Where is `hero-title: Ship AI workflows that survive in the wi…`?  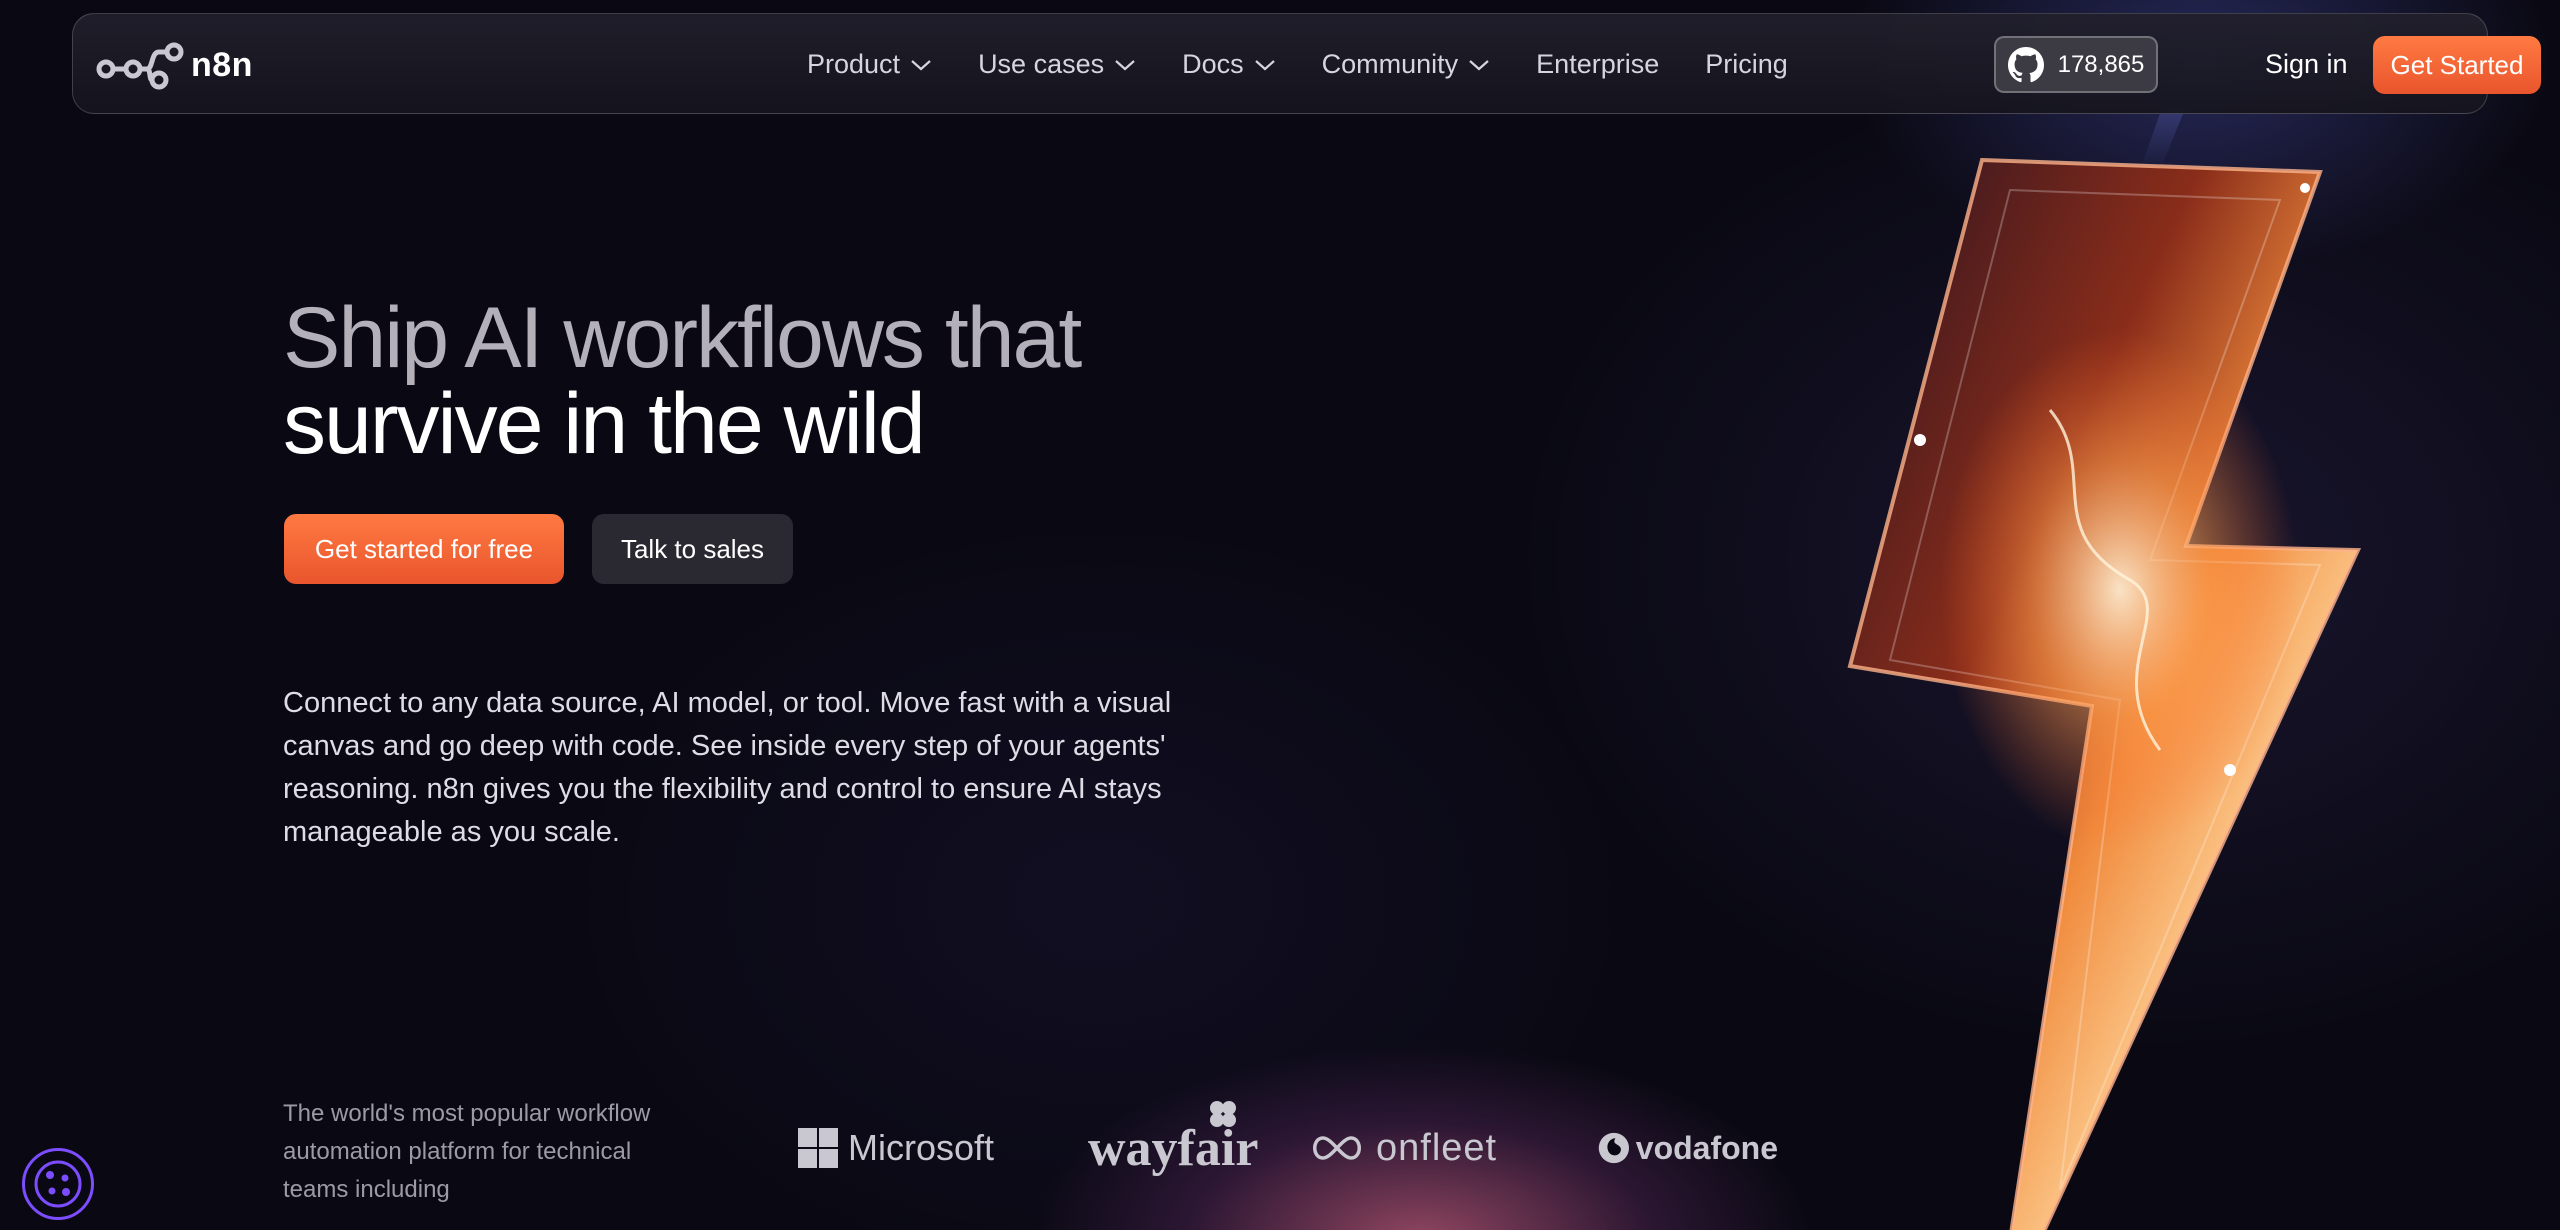
hero-title: Ship AI workflows that survive in the wi… is located at coordinates (783, 381).